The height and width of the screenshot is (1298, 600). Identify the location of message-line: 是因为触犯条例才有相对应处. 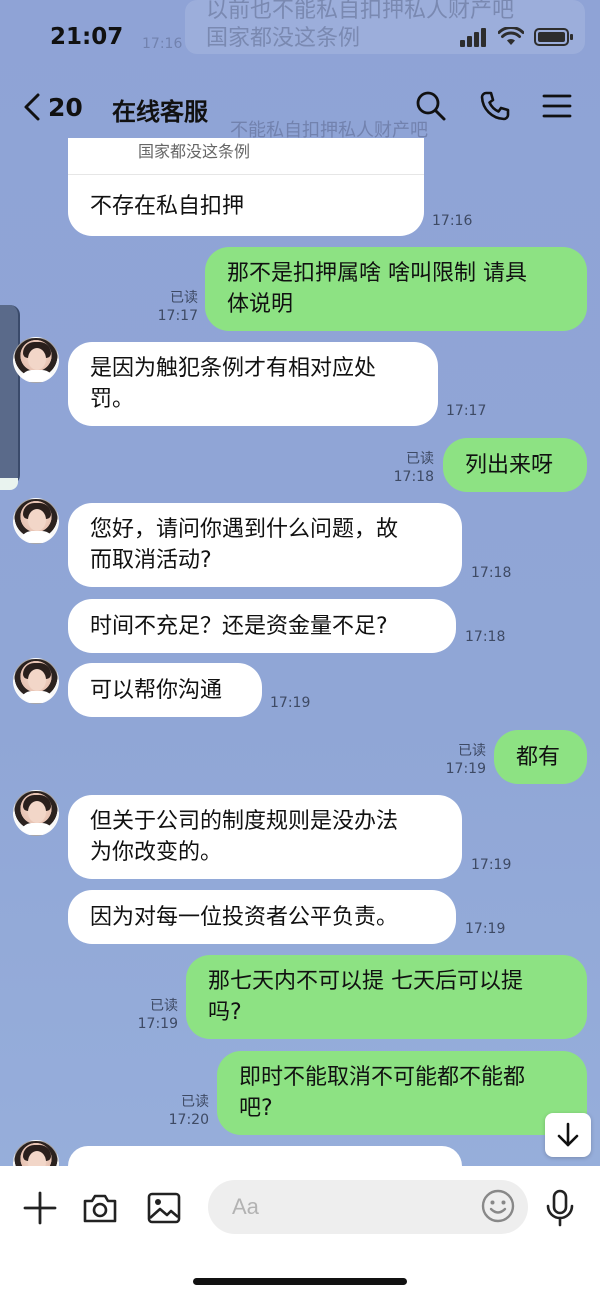
(233, 368).